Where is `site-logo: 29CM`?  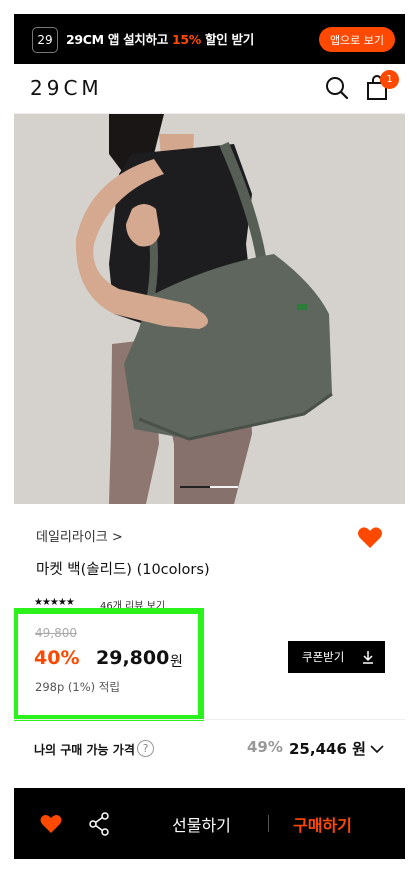 site-logo: 29CM is located at coordinates (66, 88).